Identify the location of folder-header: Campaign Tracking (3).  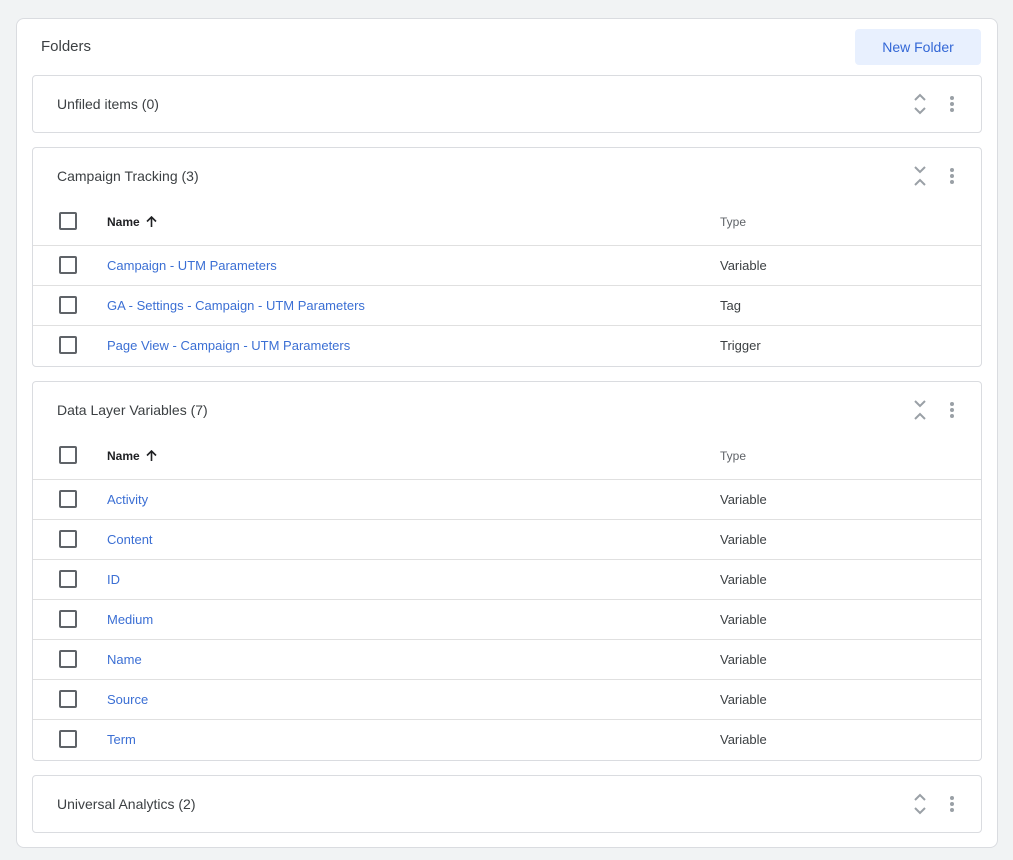
(507, 176).